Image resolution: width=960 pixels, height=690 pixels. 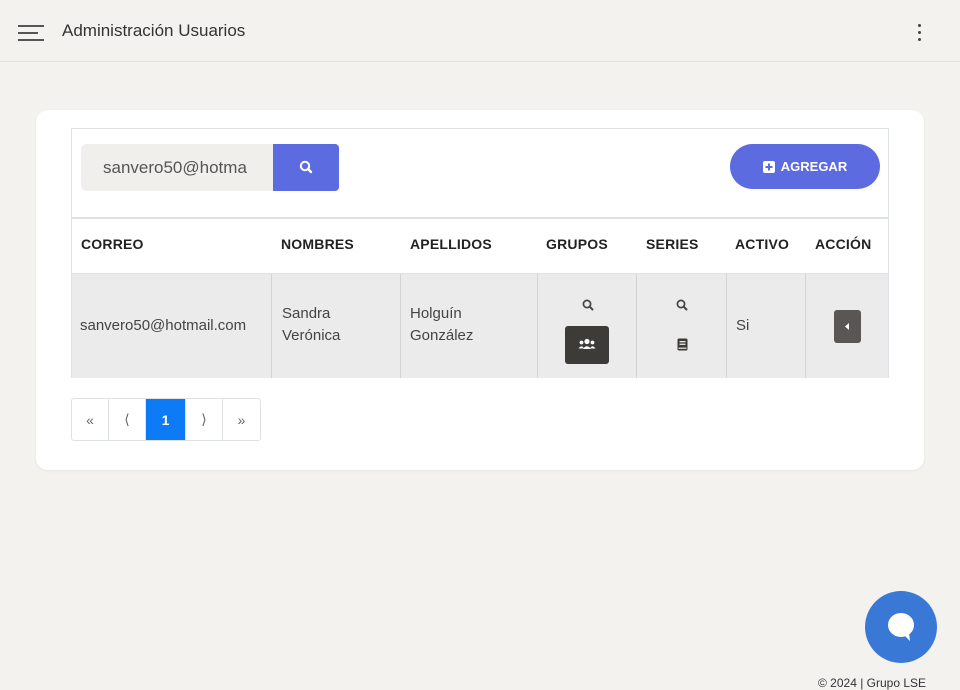 I want to click on user-last-name-2: González, so click(x=442, y=335).